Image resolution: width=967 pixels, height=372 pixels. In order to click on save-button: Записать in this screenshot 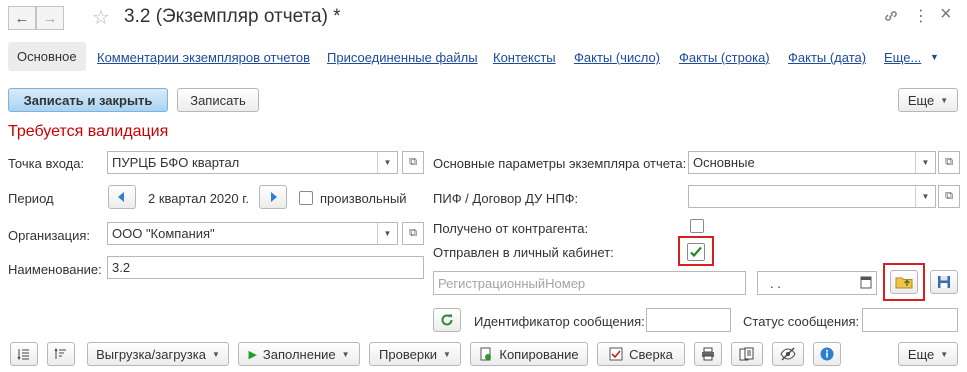, I will do `click(218, 100)`.